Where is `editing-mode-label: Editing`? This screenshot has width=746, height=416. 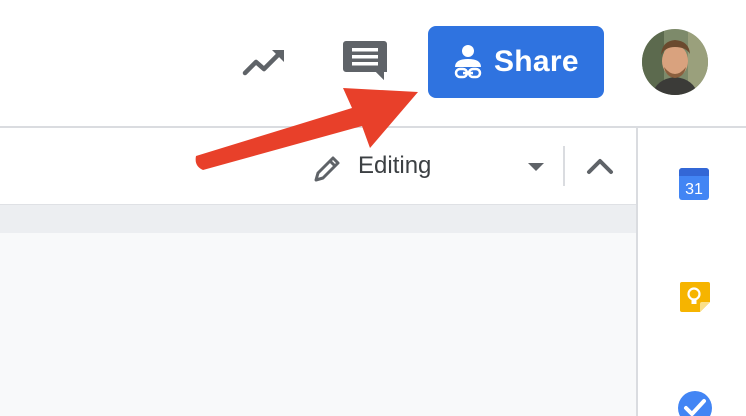
editing-mode-label: Editing is located at coordinates (394, 166).